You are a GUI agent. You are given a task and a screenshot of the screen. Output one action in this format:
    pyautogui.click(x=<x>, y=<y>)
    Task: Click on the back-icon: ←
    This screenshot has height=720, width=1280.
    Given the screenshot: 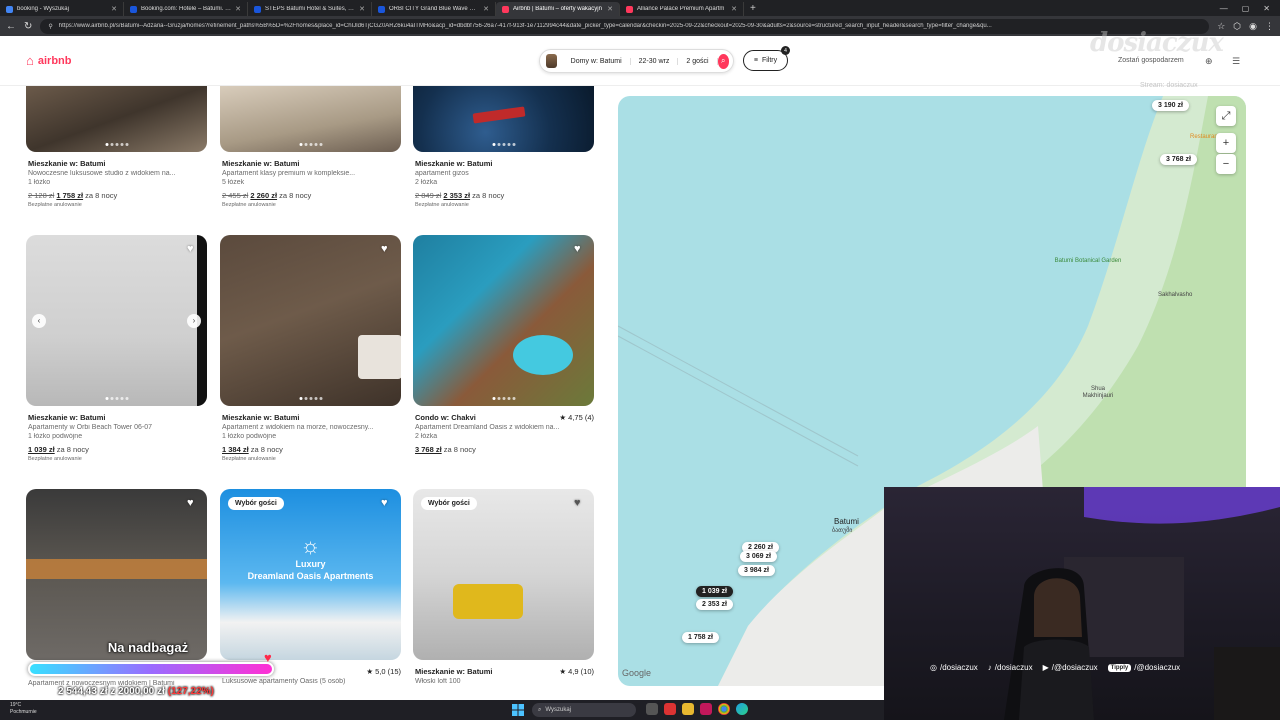 What is the action you would take?
    pyautogui.click(x=11, y=26)
    